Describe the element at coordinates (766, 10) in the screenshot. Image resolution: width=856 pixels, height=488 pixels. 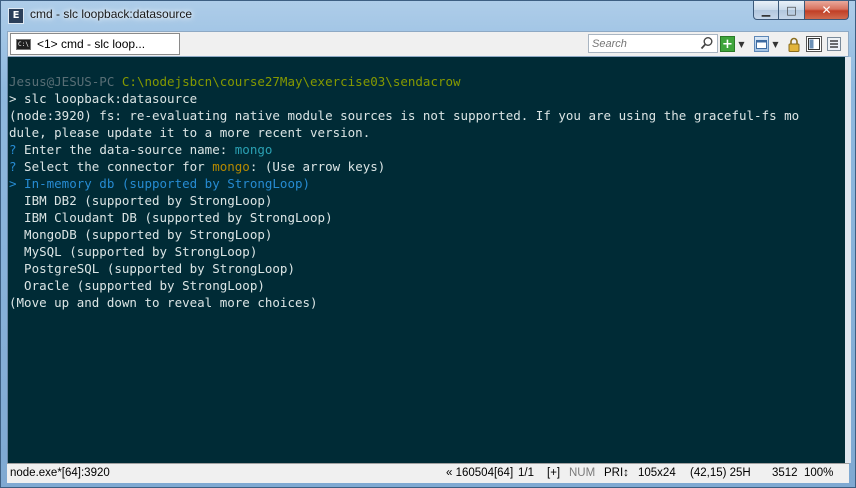
I see `minimize-button: ▁` at that location.